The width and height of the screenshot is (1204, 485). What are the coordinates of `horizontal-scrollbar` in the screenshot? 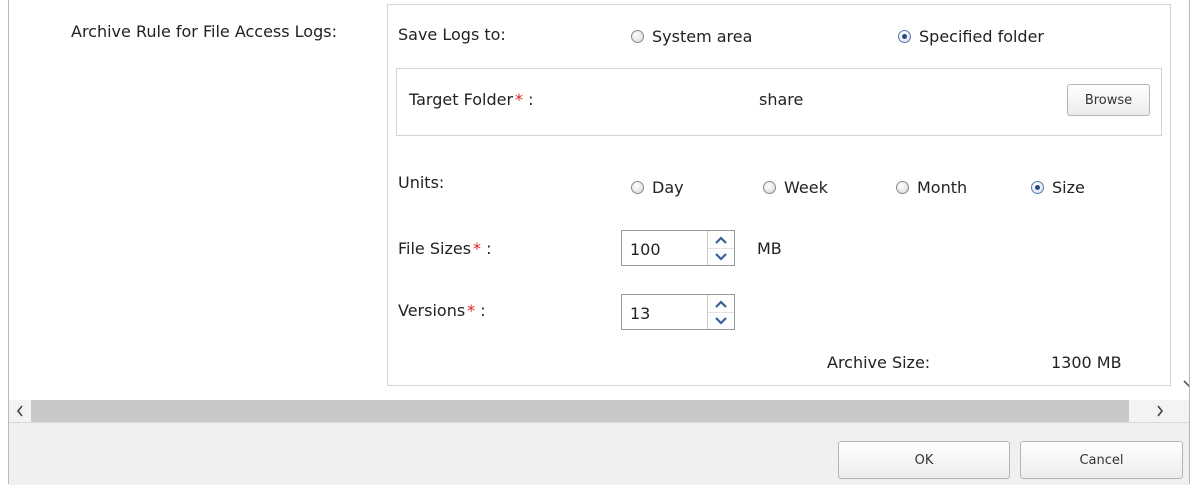 It's located at (599, 411).